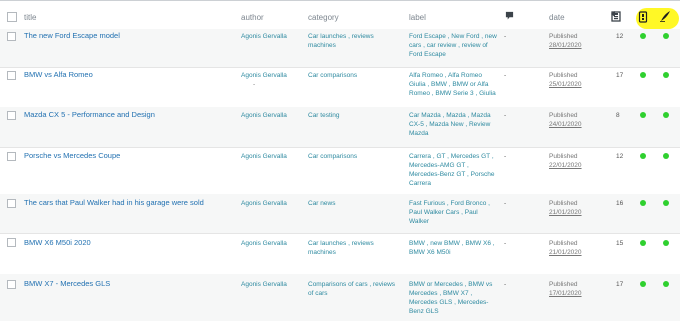 This screenshot has height=321, width=680. Describe the element at coordinates (565, 41) in the screenshot. I see `post-date: Published 28/01/2020` at that location.